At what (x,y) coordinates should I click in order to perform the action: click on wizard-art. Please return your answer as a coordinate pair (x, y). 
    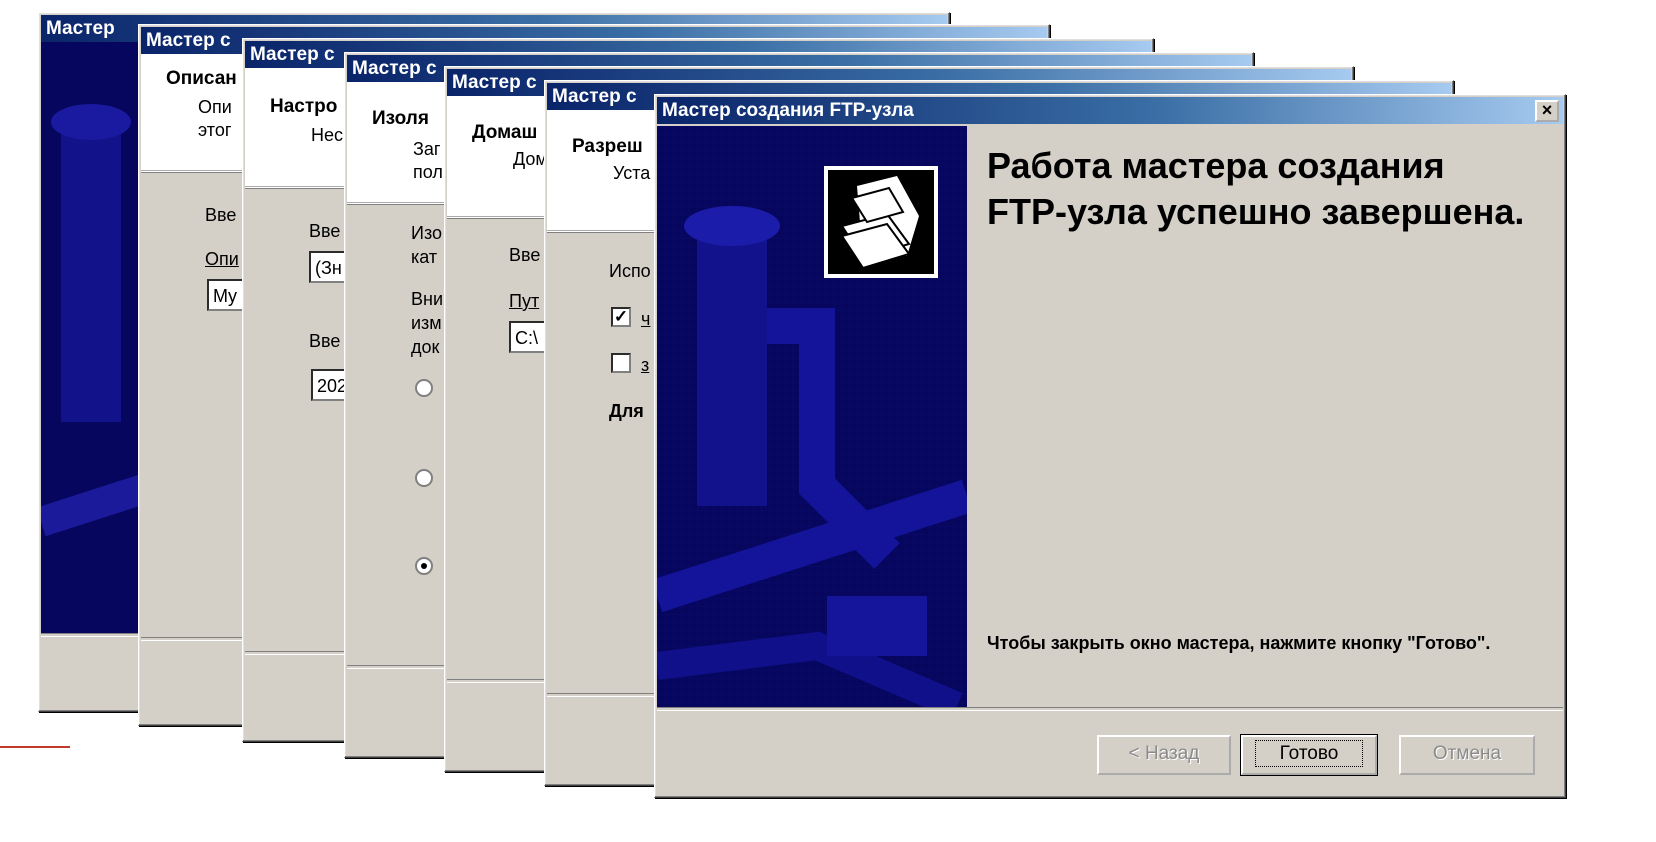
    Looking at the image, I should click on (812, 417).